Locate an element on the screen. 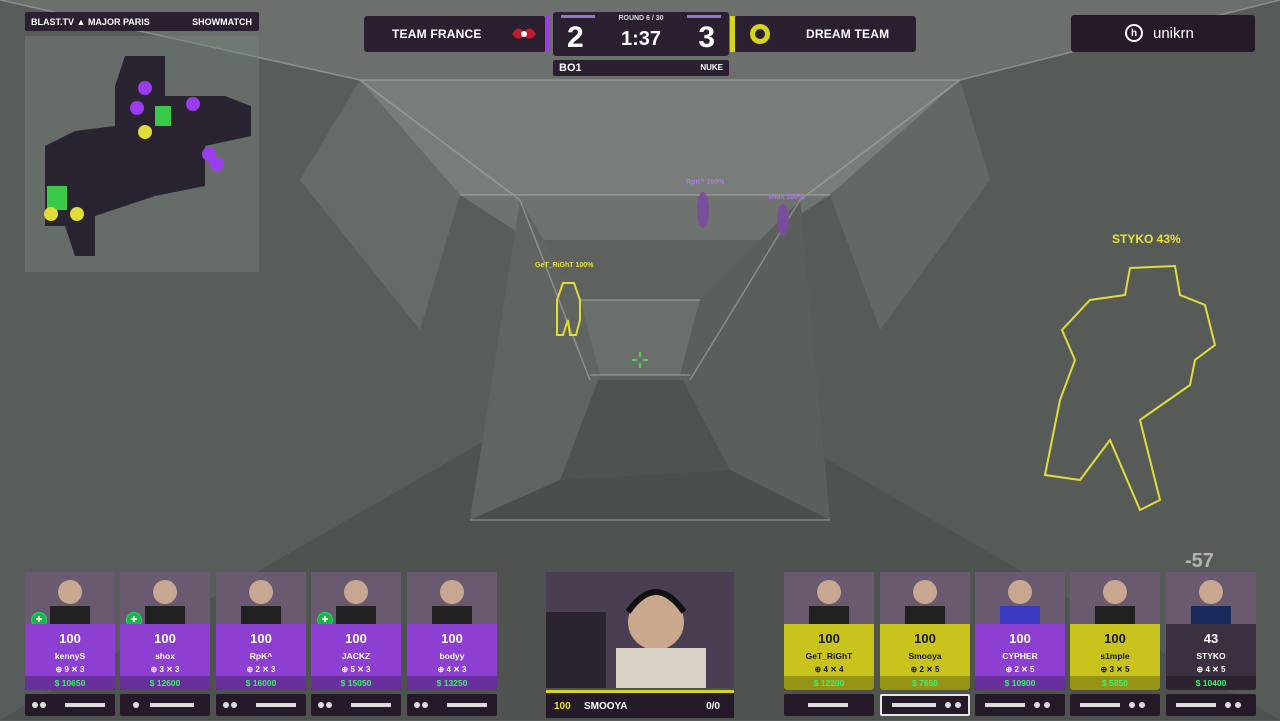 This screenshot has width=1280, height=721. observer-kd: 0/0 is located at coordinates (713, 706).